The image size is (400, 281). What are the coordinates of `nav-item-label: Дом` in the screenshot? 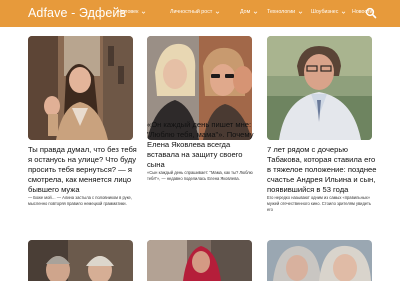 It's located at (245, 12).